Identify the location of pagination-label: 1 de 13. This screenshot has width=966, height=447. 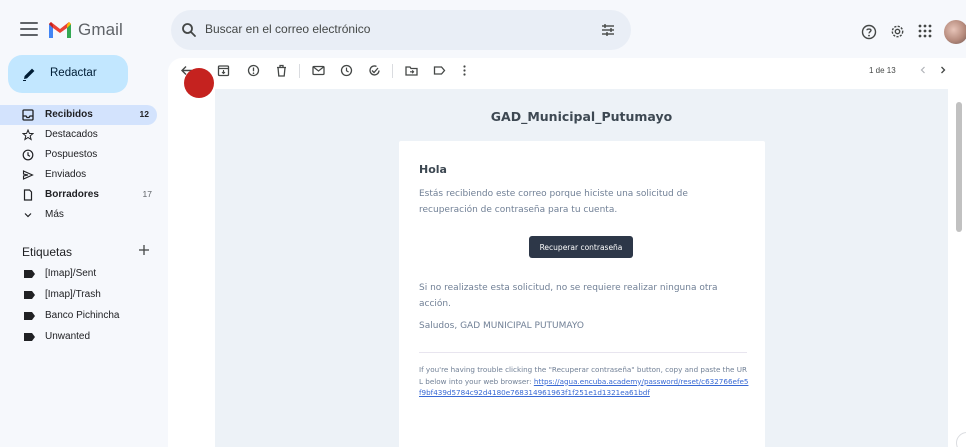
(882, 70).